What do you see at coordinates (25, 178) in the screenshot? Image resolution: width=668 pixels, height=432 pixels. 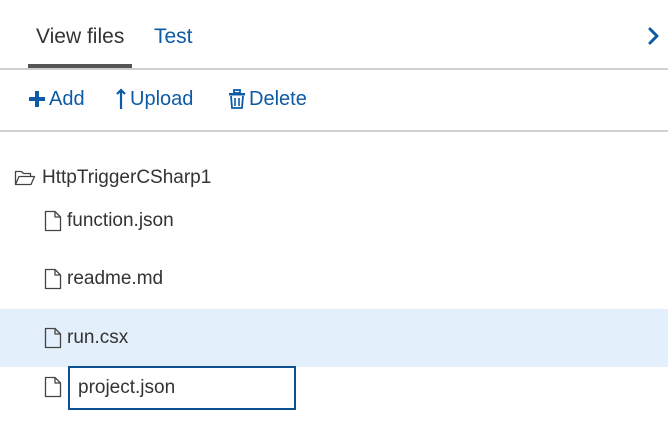 I see `folder-open-icon` at bounding box center [25, 178].